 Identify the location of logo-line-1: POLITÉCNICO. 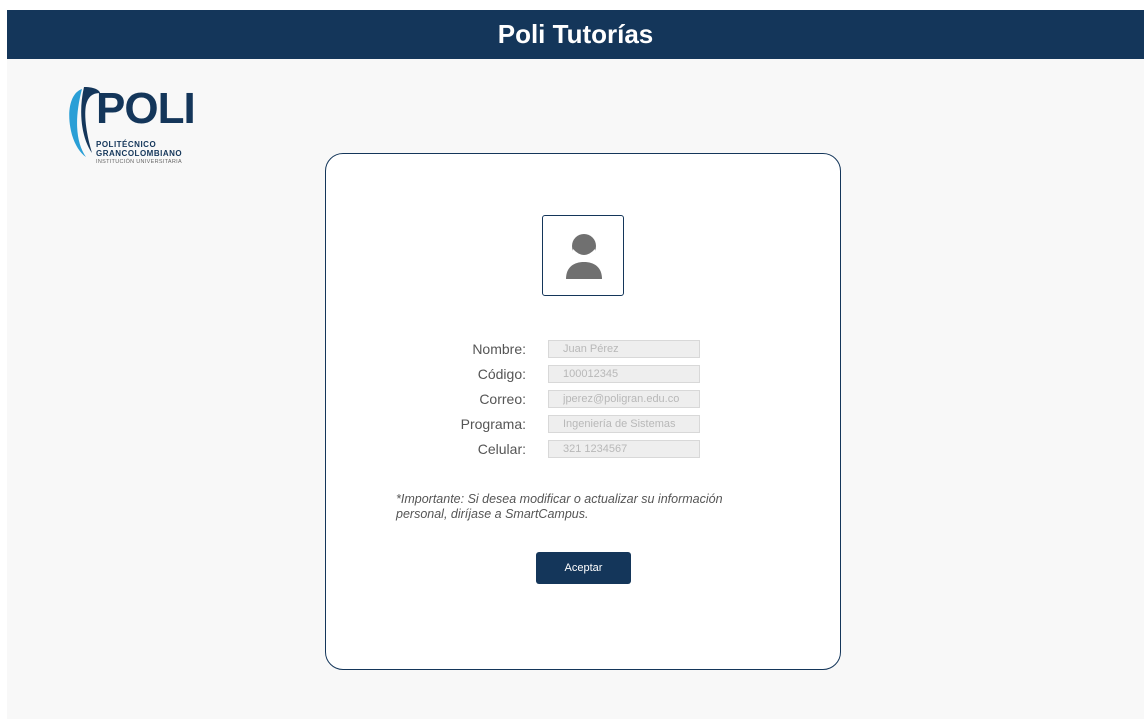
(126, 144).